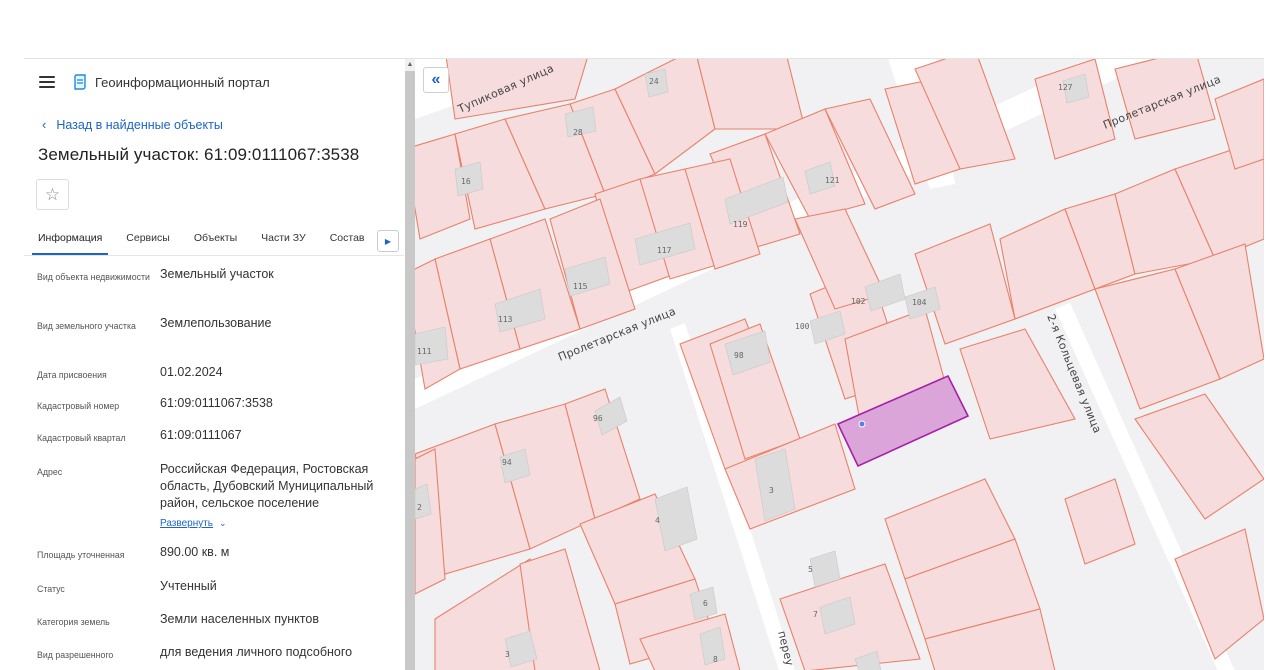  What do you see at coordinates (598, 418) in the screenshot?
I see `house-number: 96` at bounding box center [598, 418].